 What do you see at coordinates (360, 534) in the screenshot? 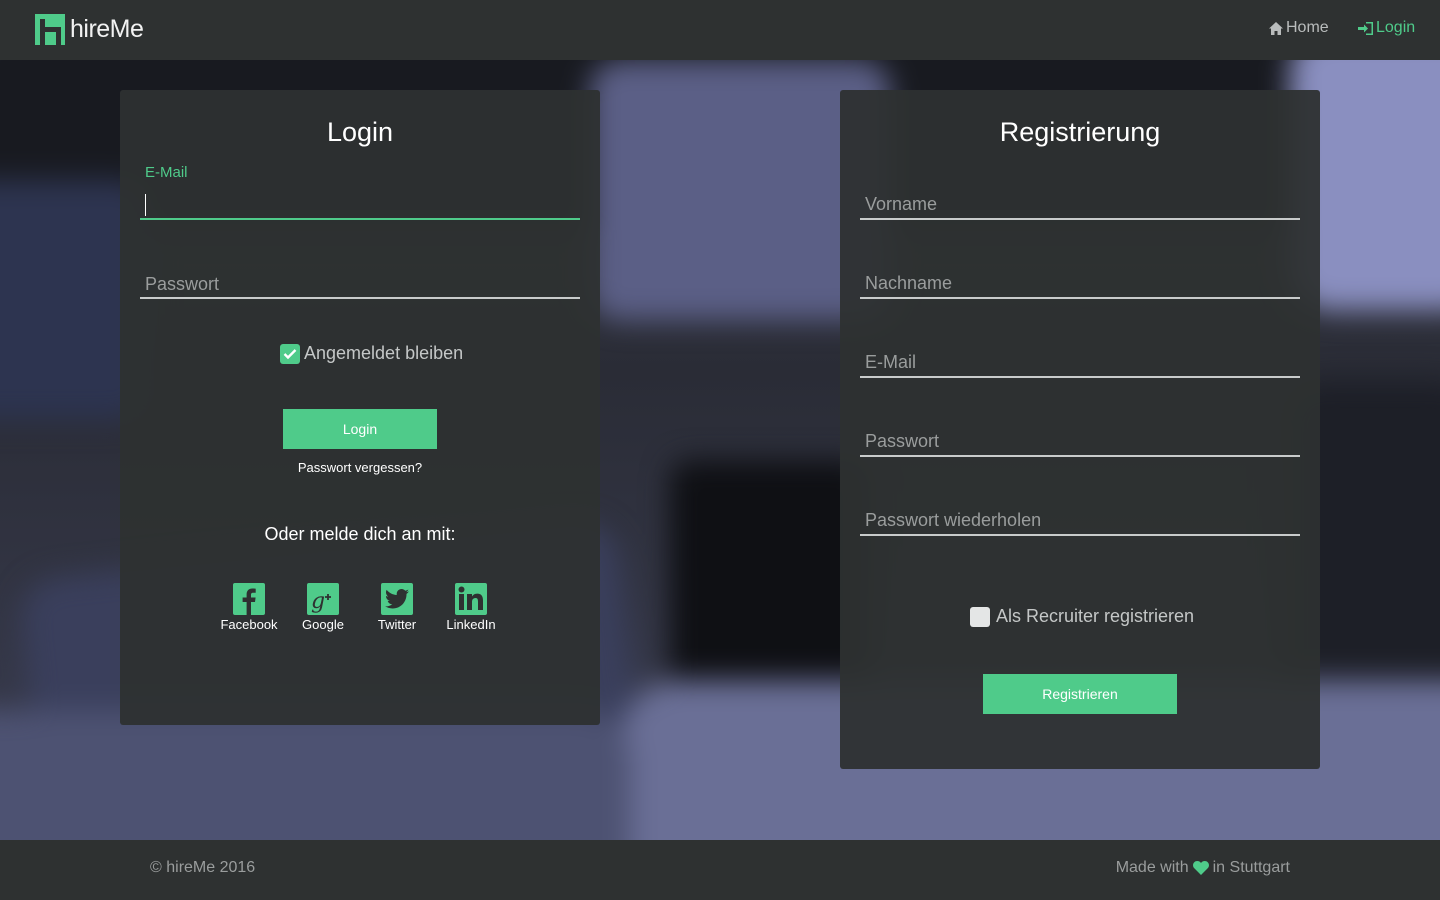
I see `social-login-heading: Oder melde dich an mit:` at bounding box center [360, 534].